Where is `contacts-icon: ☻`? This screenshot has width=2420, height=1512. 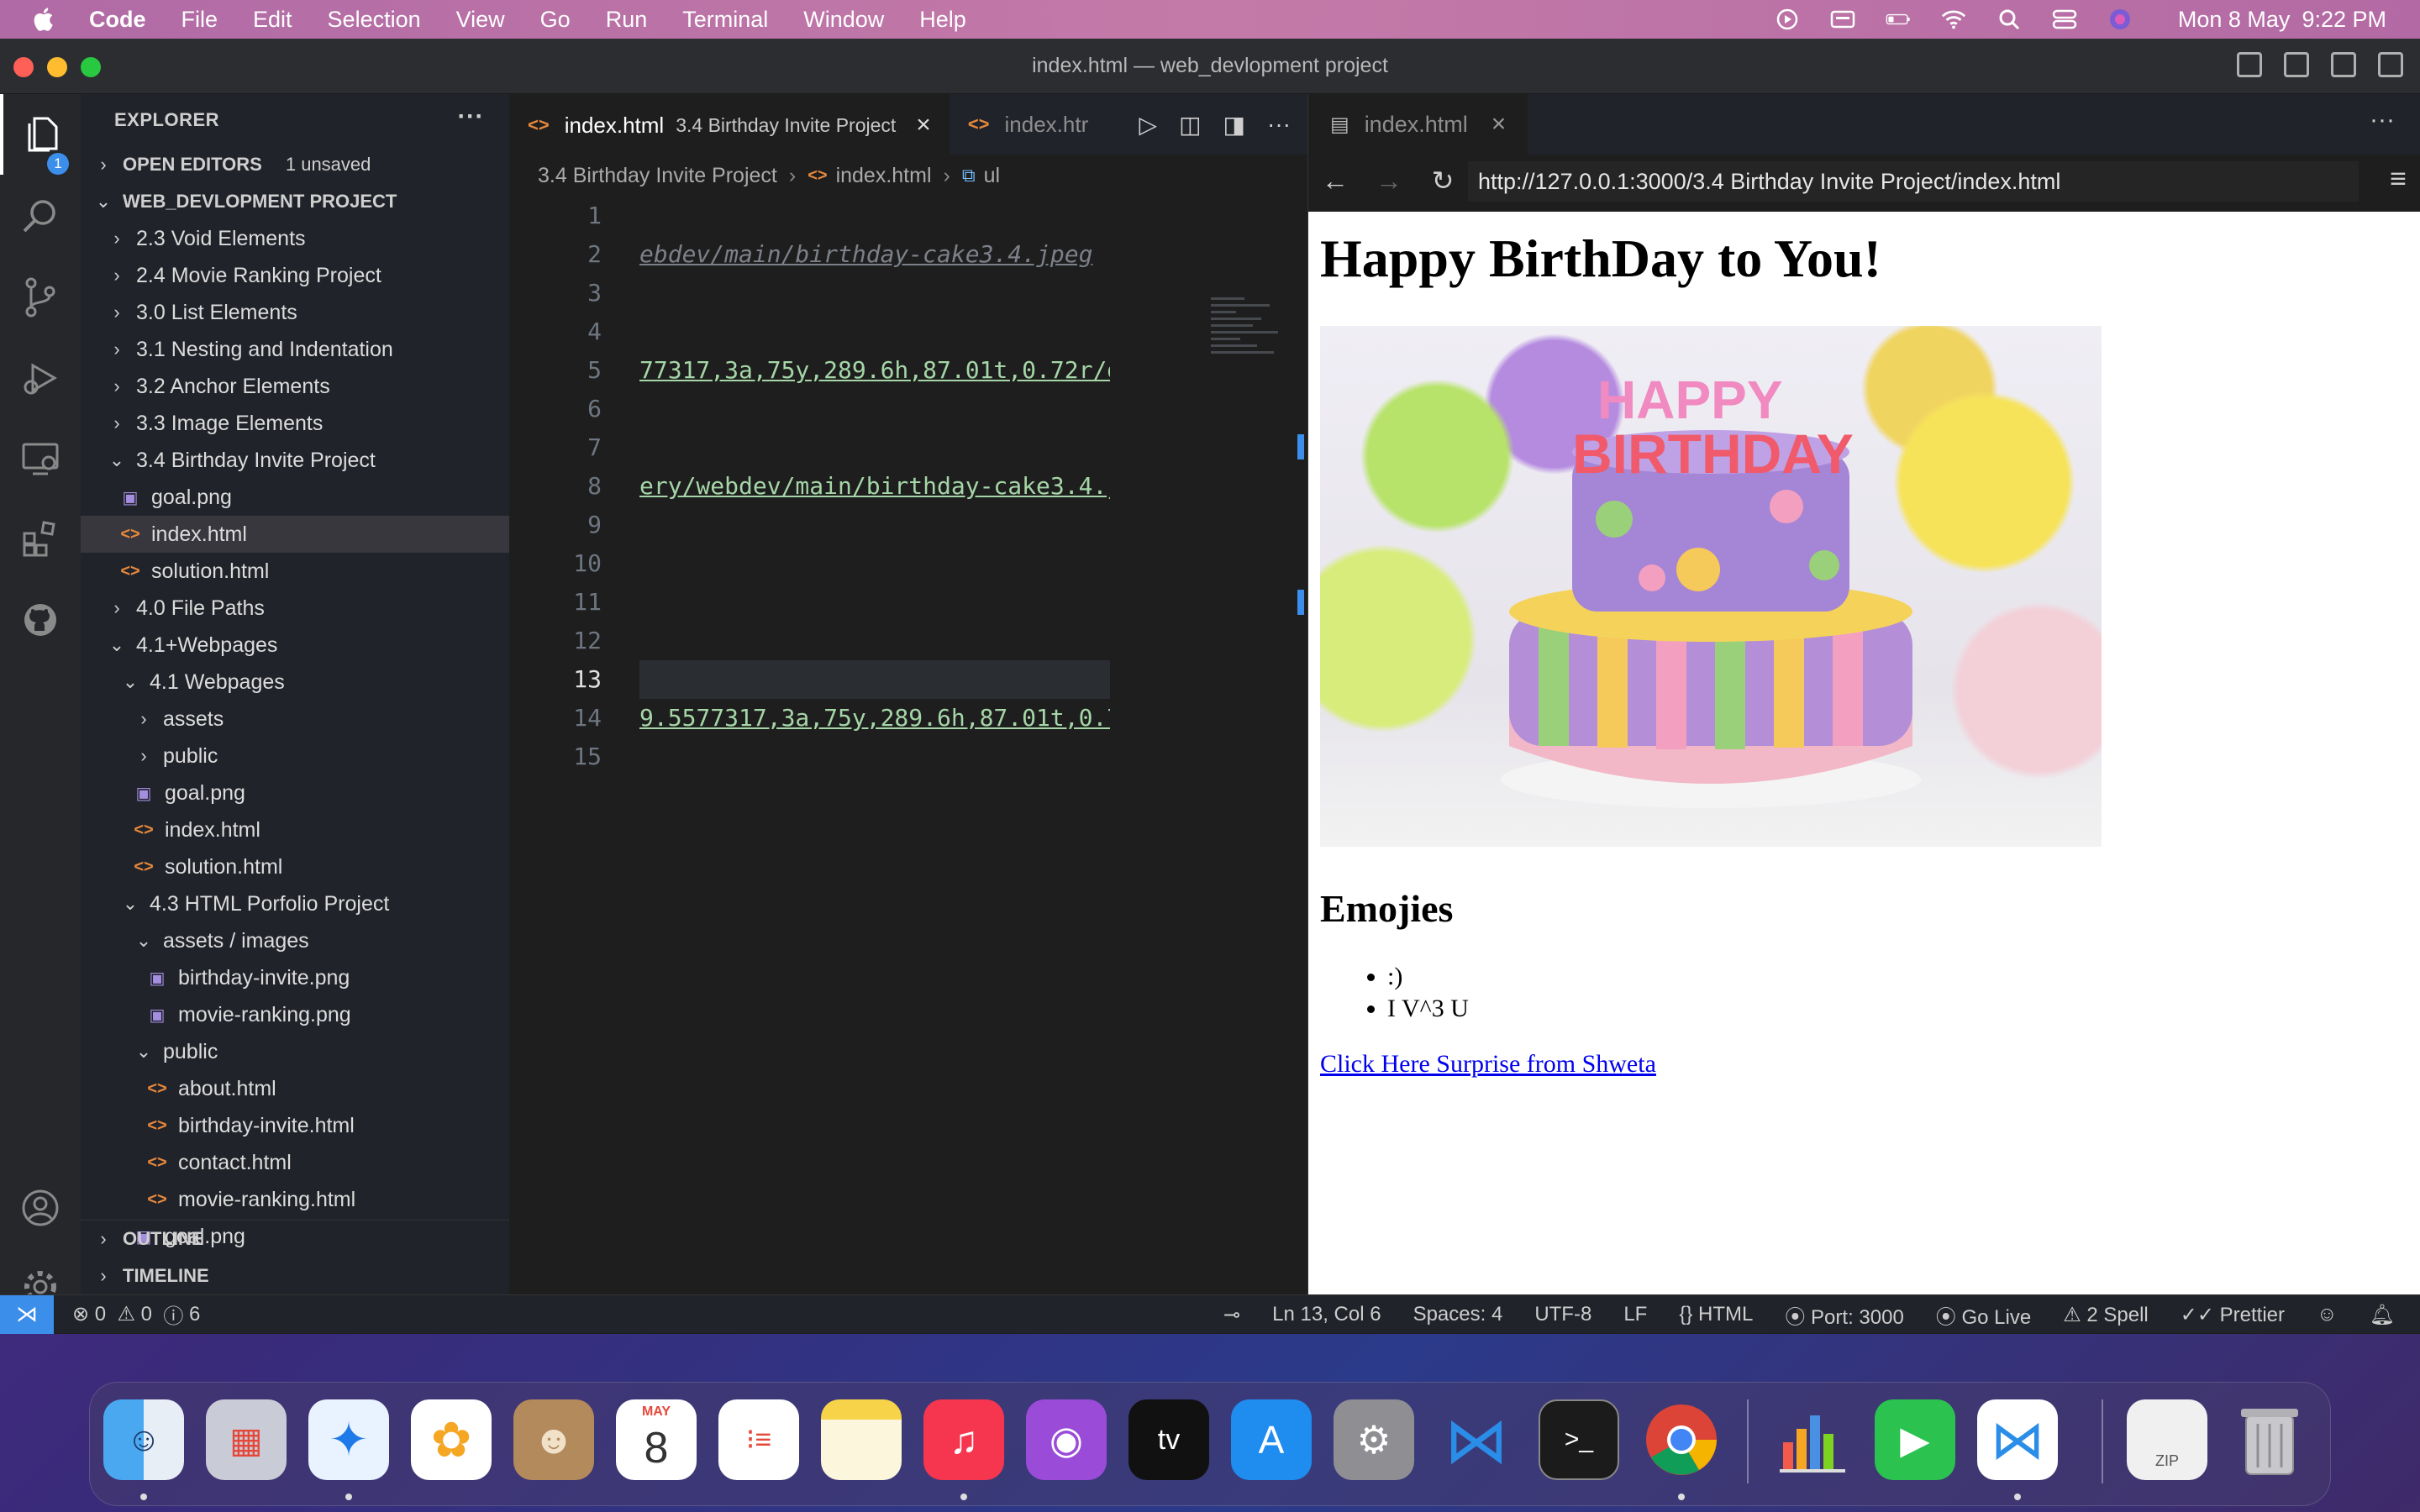
contacts-icon: ☻ is located at coordinates (553, 1439).